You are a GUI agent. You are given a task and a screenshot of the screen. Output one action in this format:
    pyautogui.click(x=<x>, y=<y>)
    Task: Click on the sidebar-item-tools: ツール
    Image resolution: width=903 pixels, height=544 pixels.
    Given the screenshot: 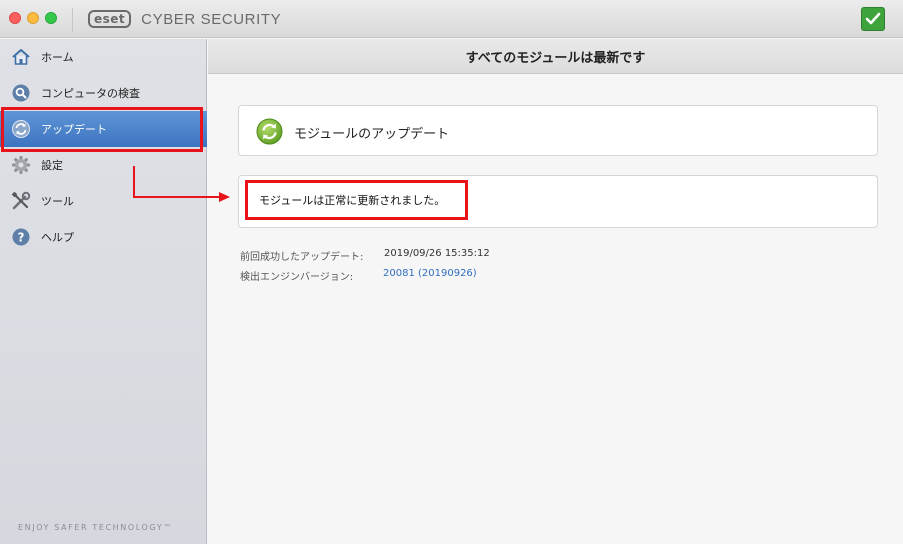 What is the action you would take?
    pyautogui.click(x=103, y=201)
    